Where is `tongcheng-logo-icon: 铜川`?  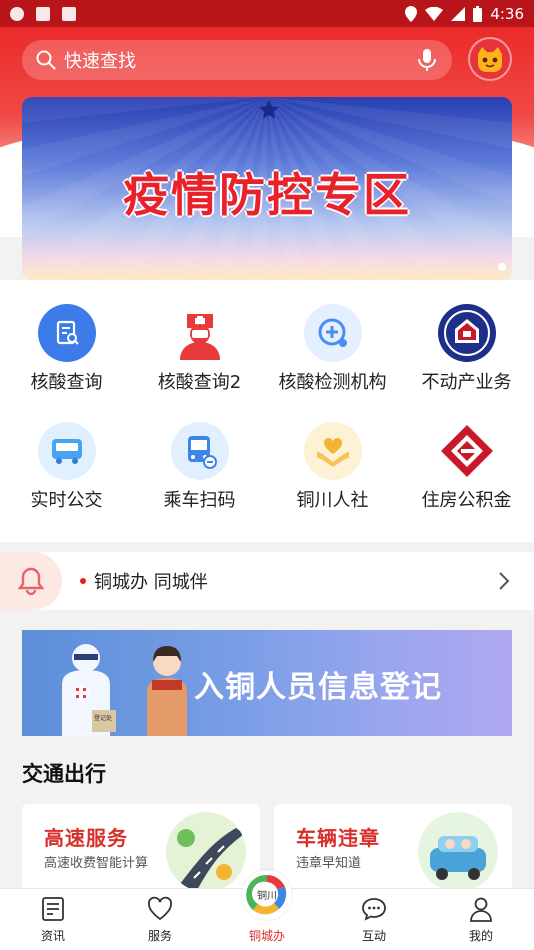
tongcheng-logo-icon: 铜川 is located at coordinates (267, 895).